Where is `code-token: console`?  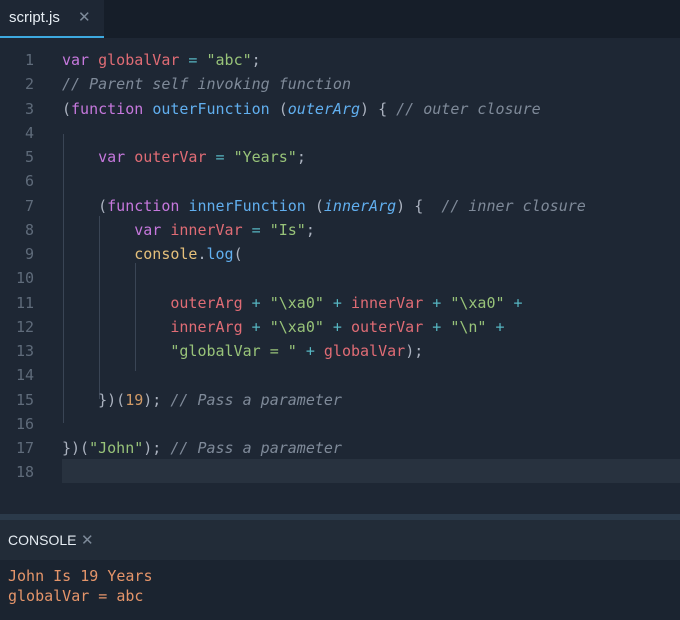 code-token: console is located at coordinates (166, 254).